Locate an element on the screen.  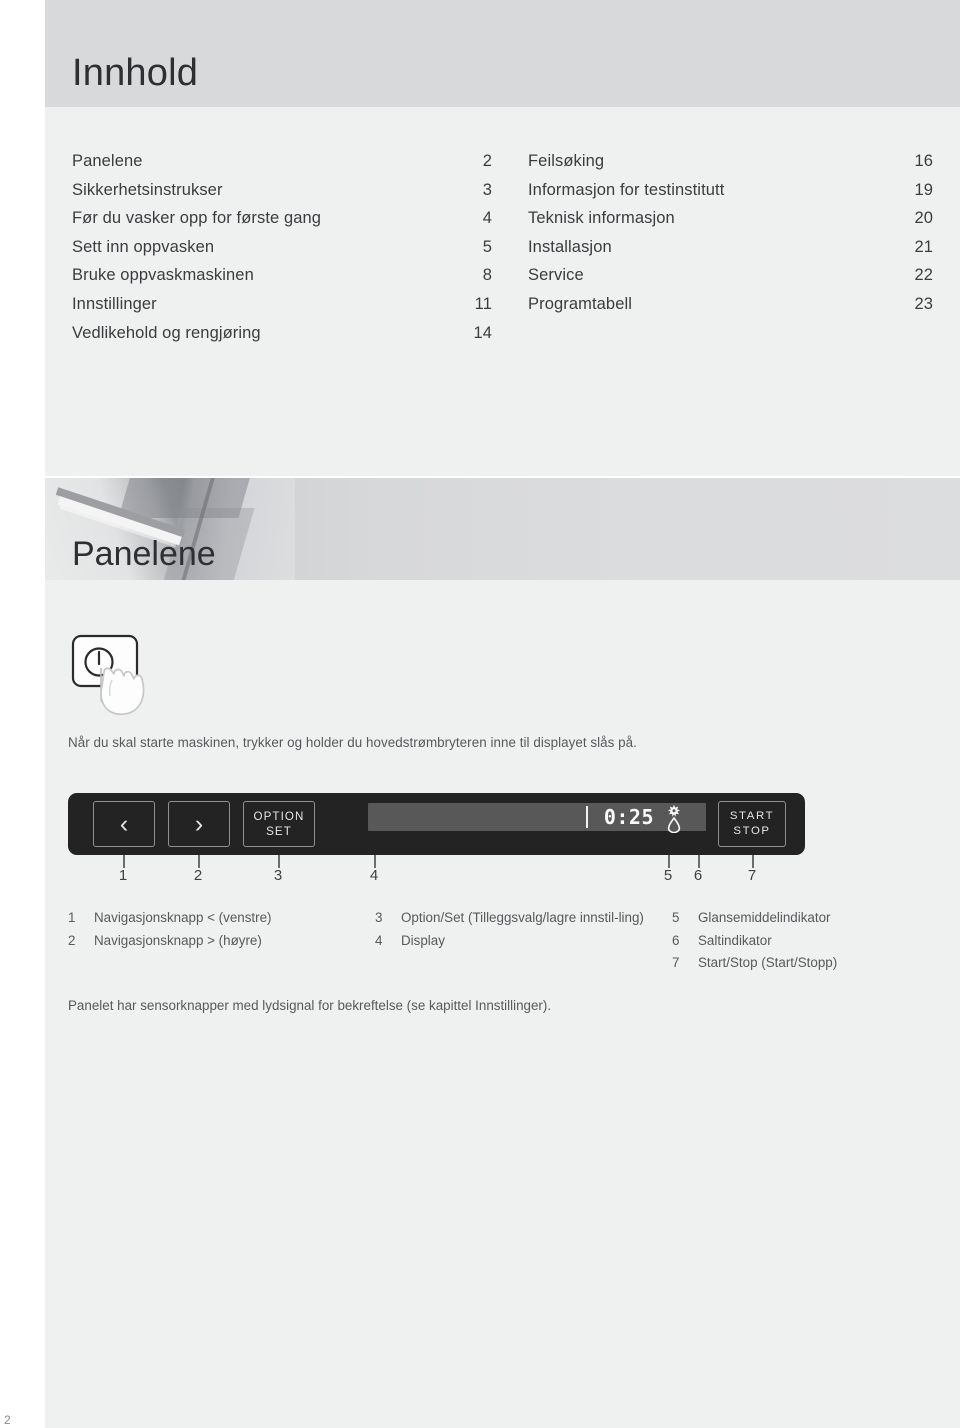
set-label: SET is located at coordinates (279, 831).